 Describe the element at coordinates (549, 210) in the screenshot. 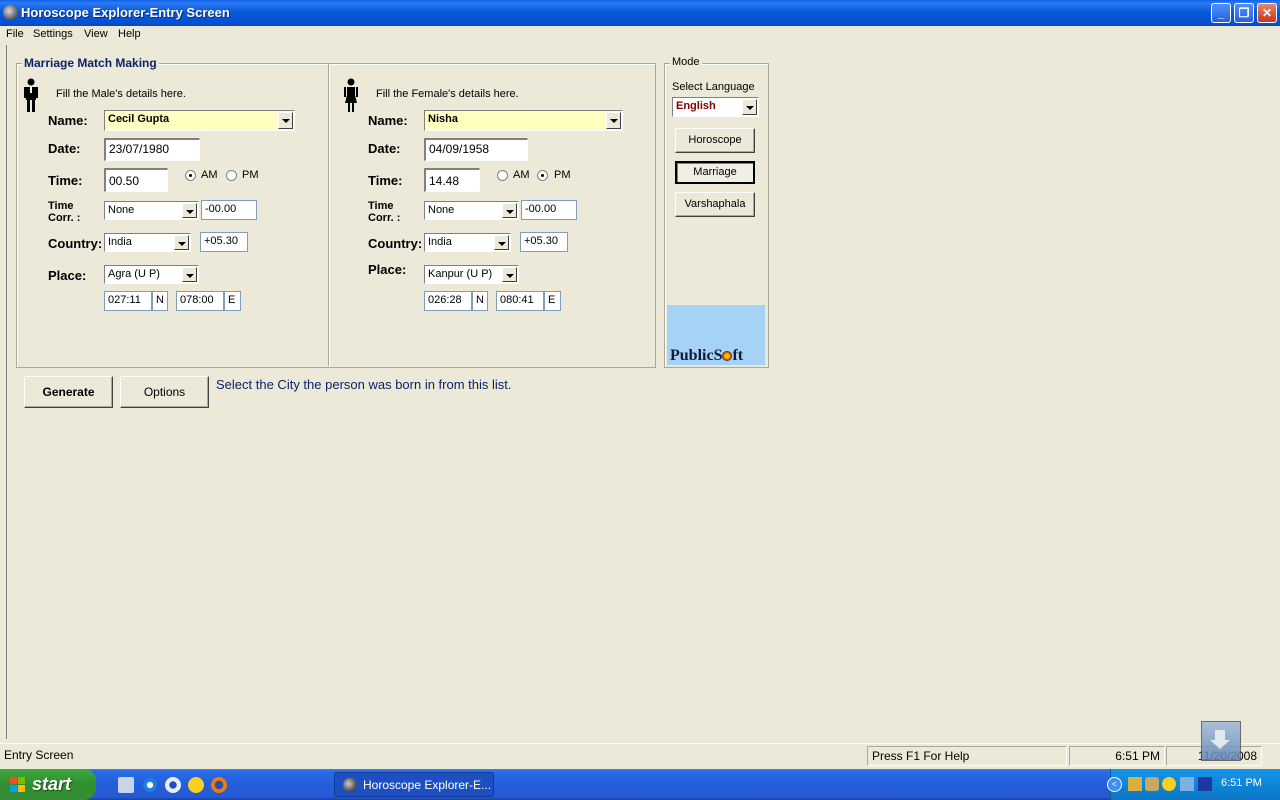

I see `female-time-corr-offset: -00.00` at that location.